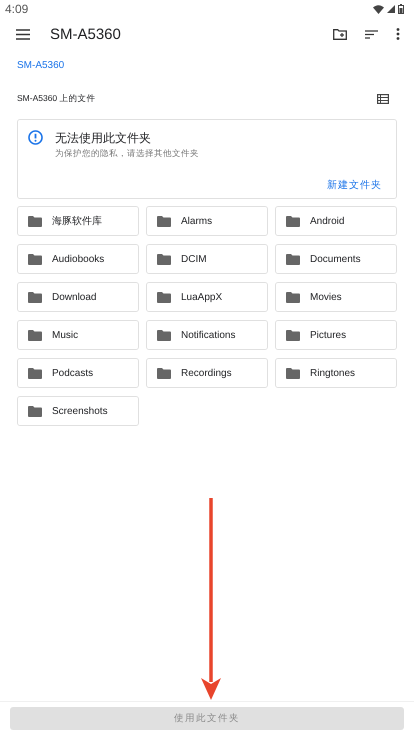  Describe the element at coordinates (56, 99) in the screenshot. I see `section-title: SM-A5360 上的文件` at that location.